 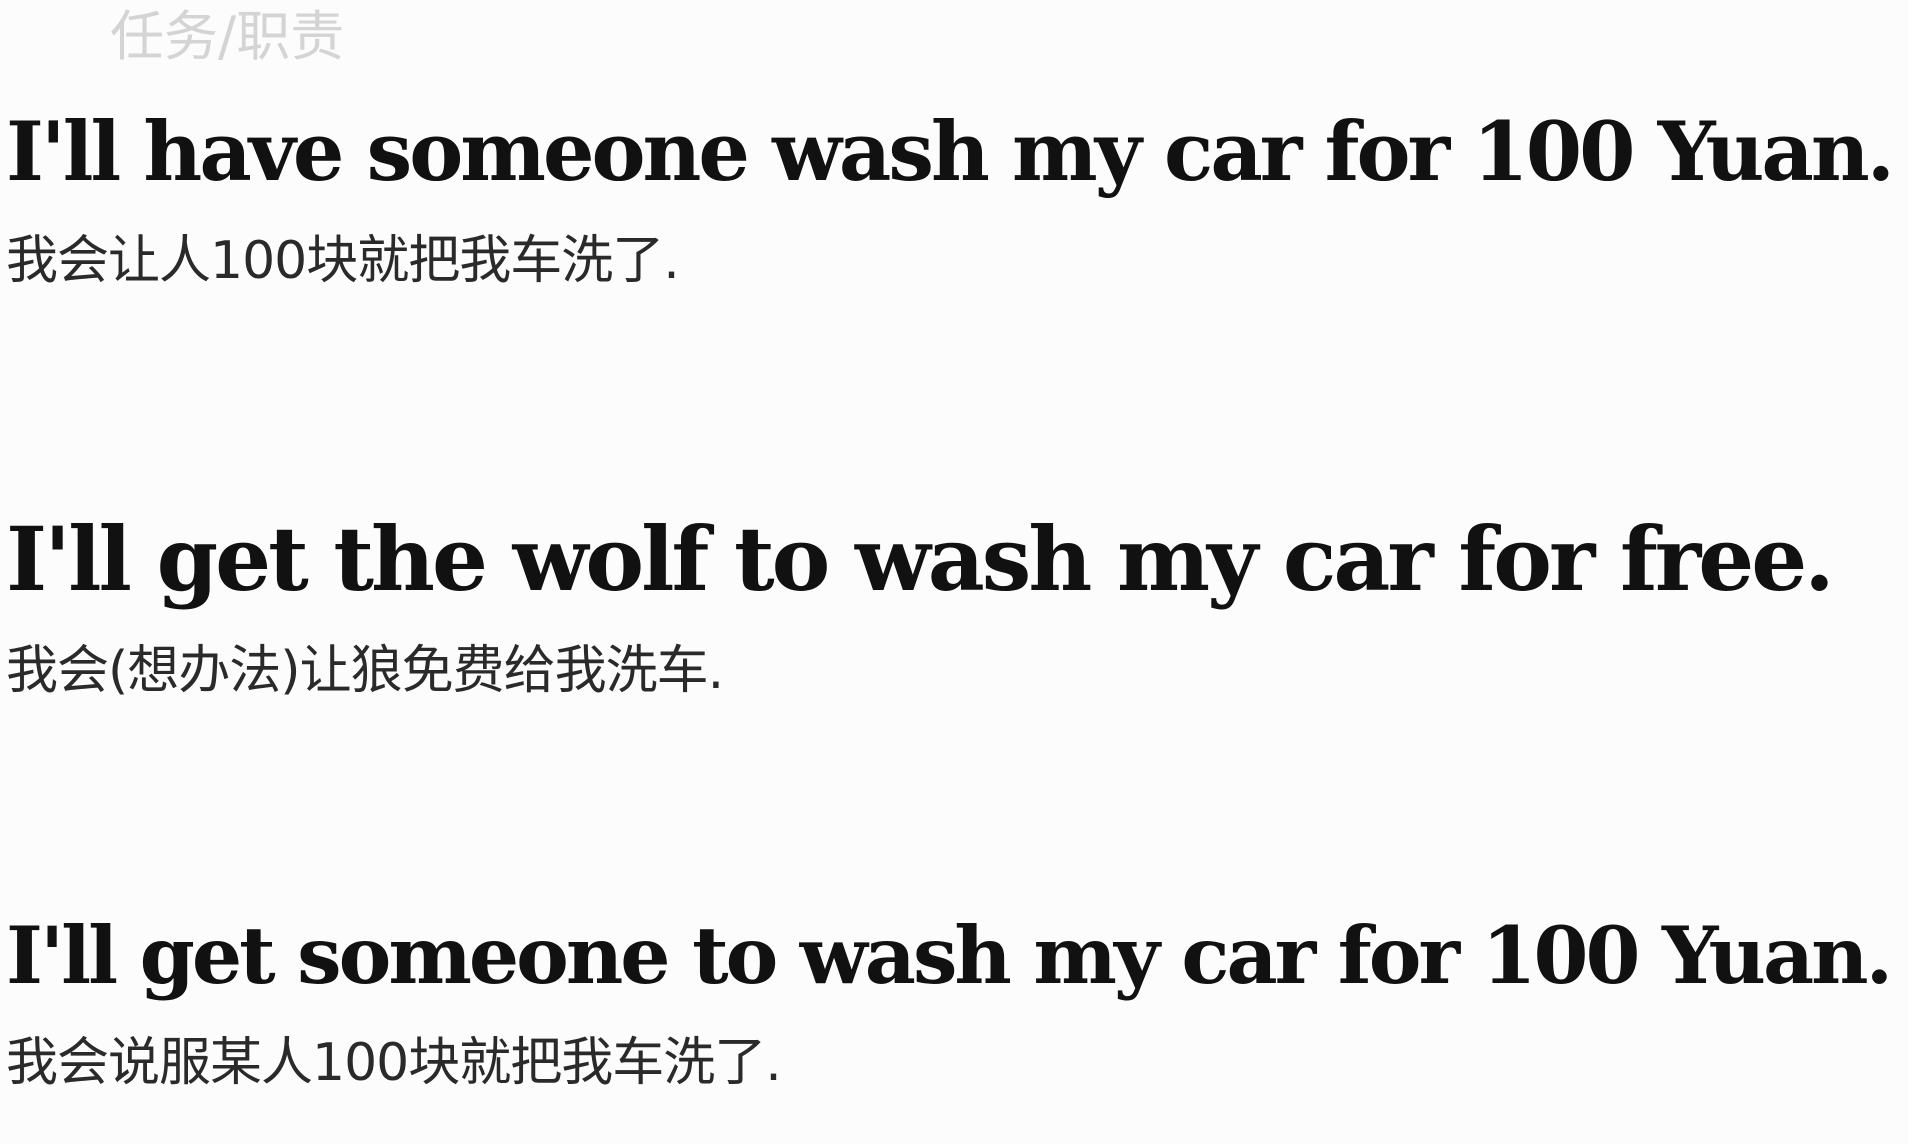 What do you see at coordinates (343, 261) in the screenshot?
I see `chinese-translation: 我会让人100块就把我车洗了.` at bounding box center [343, 261].